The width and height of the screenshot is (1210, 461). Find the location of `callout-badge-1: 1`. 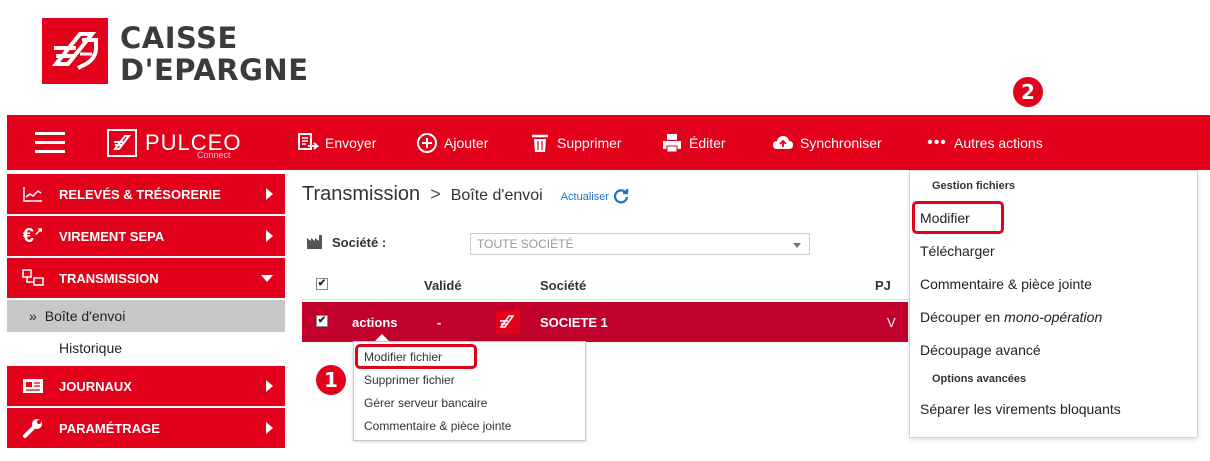

callout-badge-1: 1 is located at coordinates (331, 380).